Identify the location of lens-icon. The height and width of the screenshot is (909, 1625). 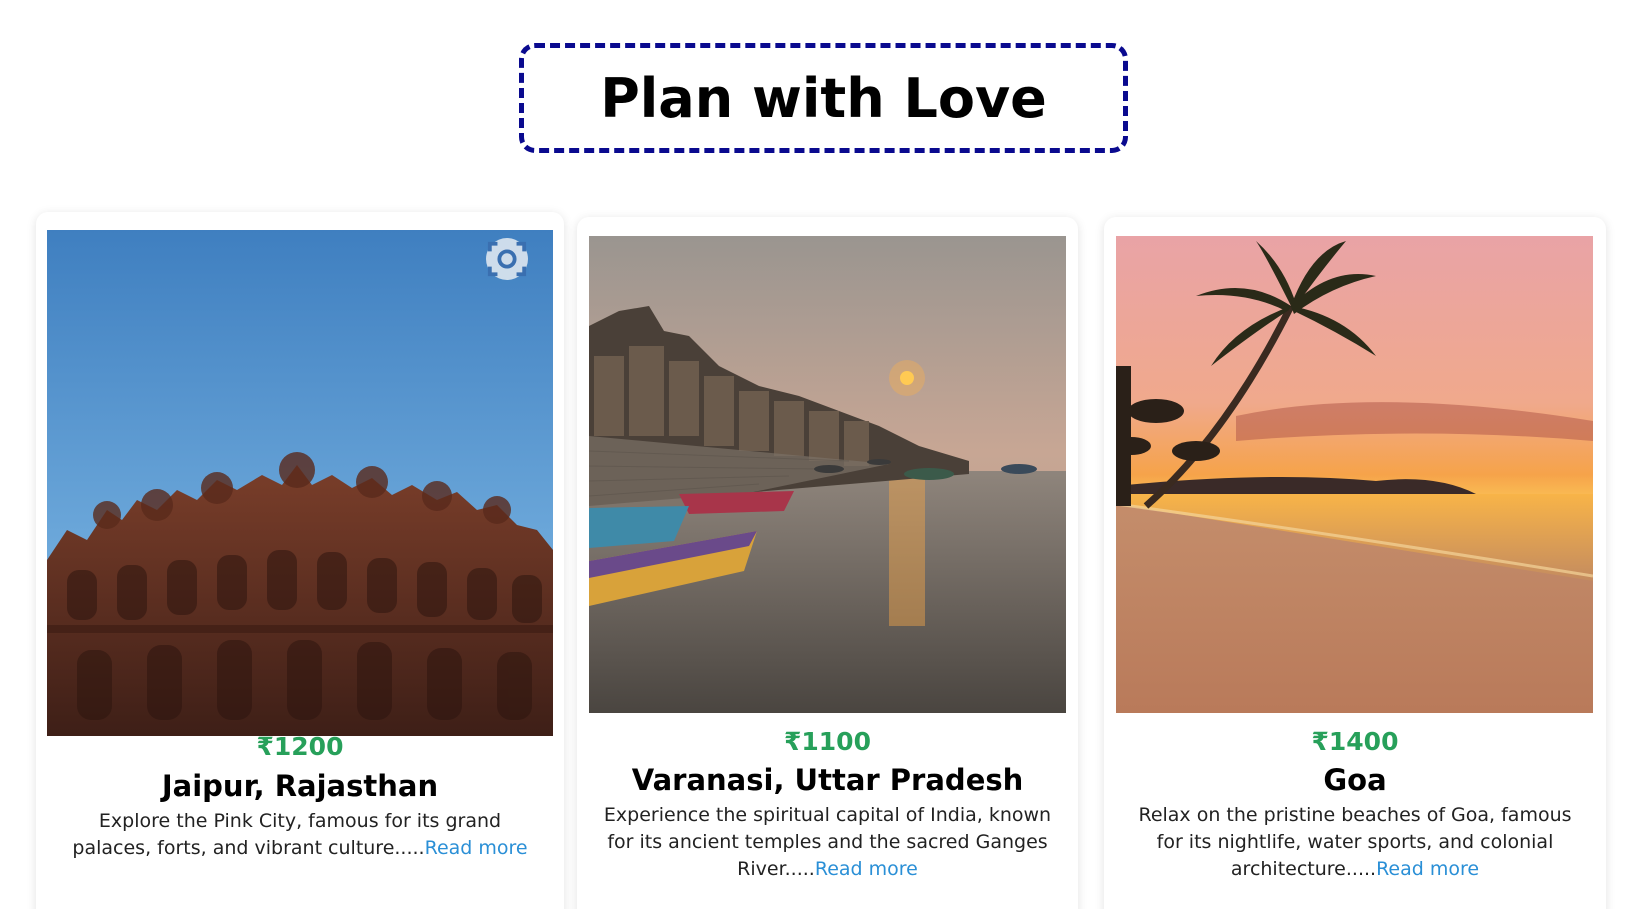
(507, 259).